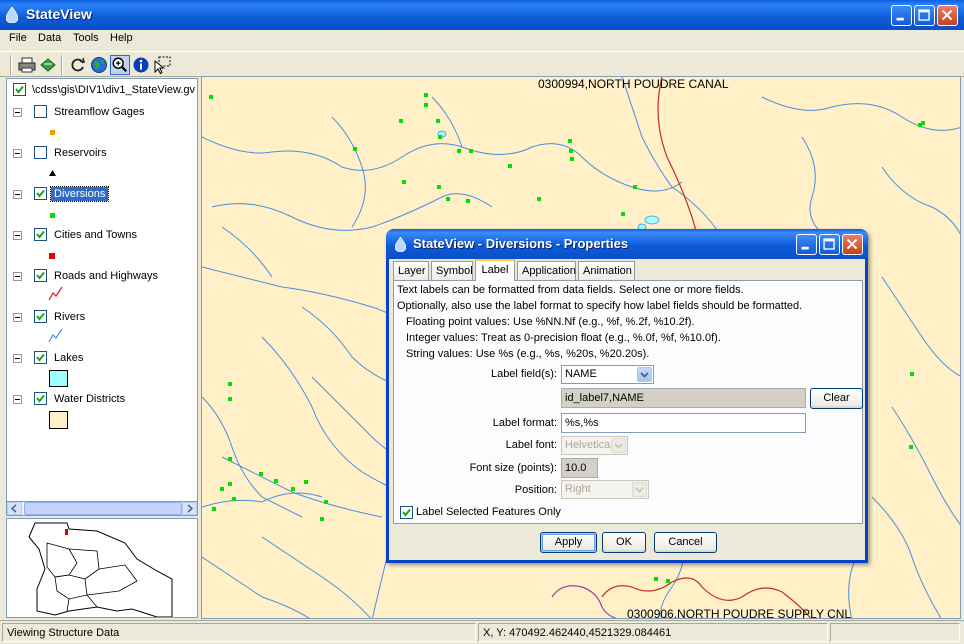 This screenshot has width=964, height=644. What do you see at coordinates (141, 65) in the screenshot?
I see `info-button` at bounding box center [141, 65].